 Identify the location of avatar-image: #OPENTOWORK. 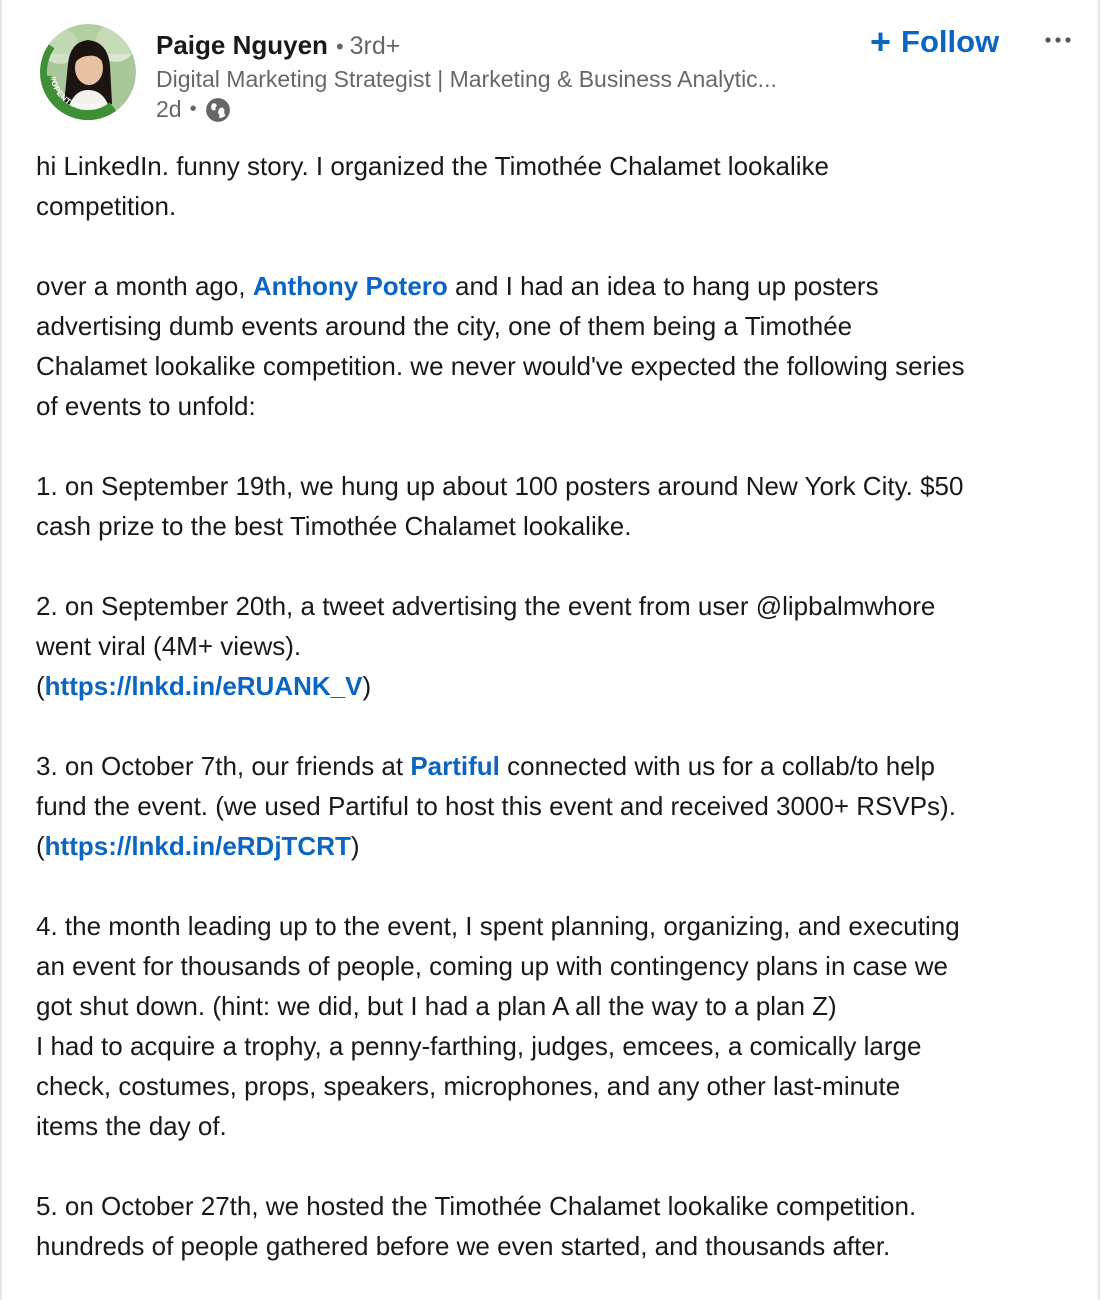
(88, 72).